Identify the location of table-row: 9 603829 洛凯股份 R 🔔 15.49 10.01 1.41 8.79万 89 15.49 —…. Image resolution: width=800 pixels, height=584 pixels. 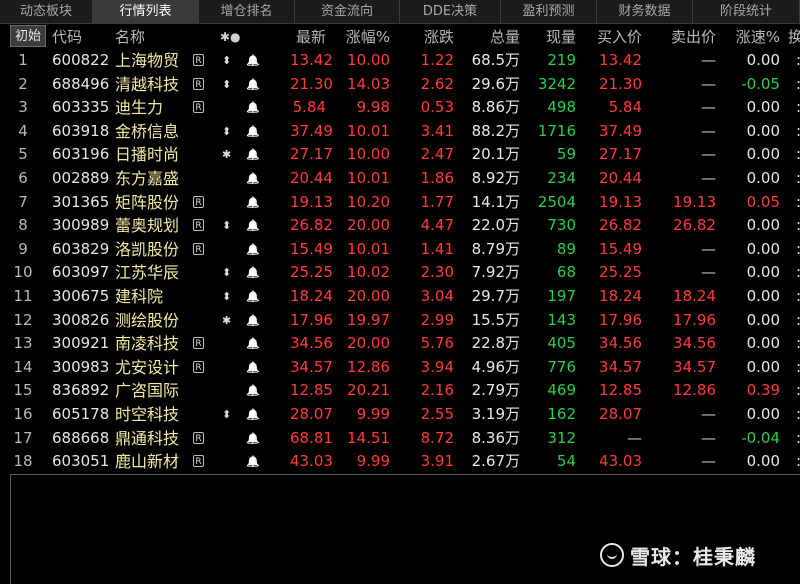
(400, 250).